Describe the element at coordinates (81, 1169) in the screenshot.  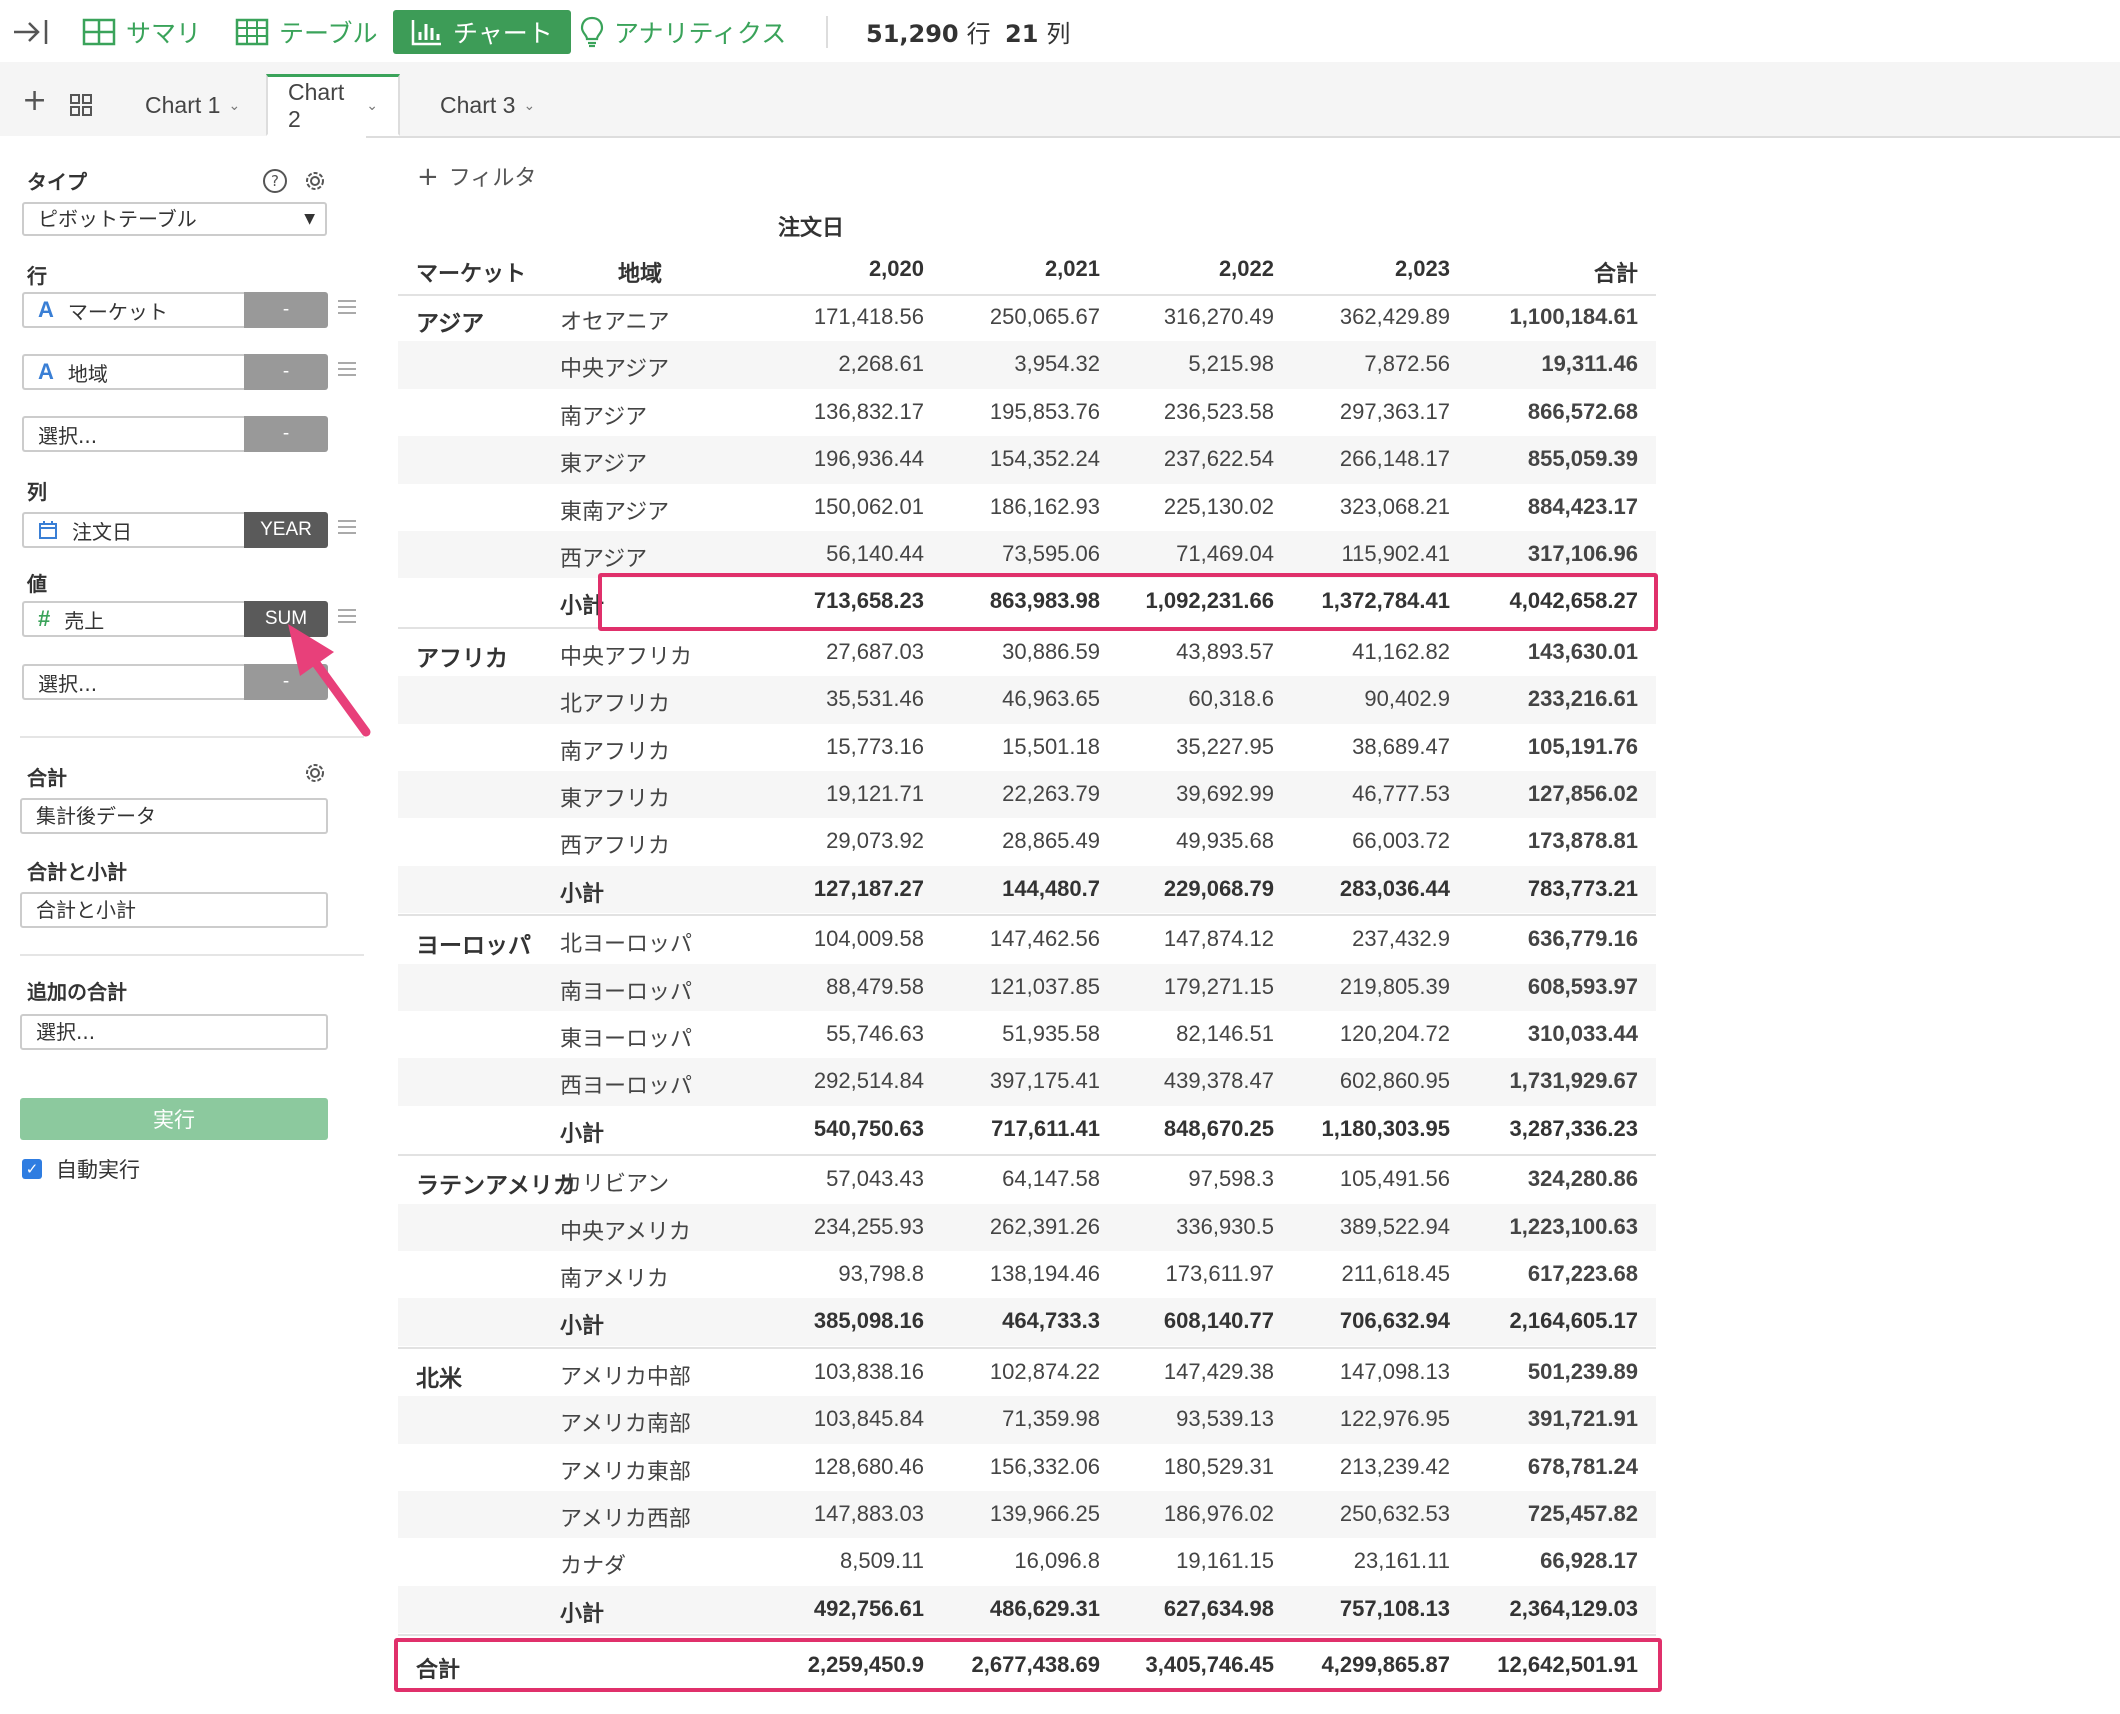
I see `auto-run-checkbox: ✓ 自動実行` at that location.